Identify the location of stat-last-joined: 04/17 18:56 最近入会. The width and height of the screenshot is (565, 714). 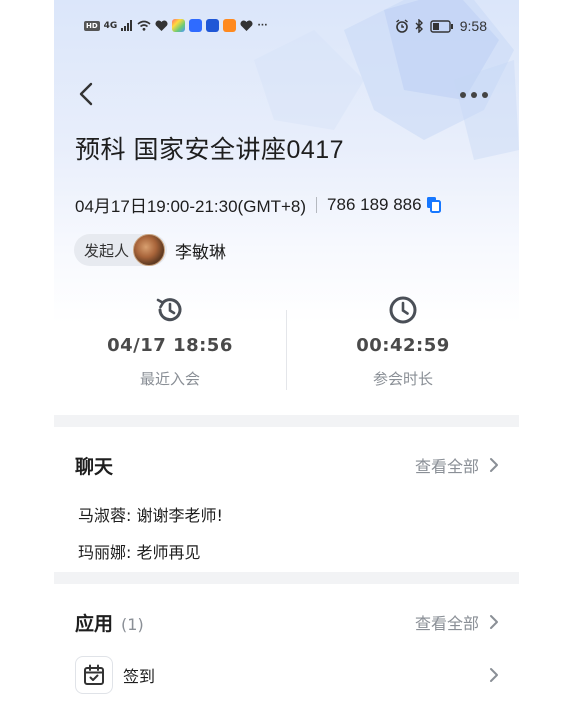
(170, 339).